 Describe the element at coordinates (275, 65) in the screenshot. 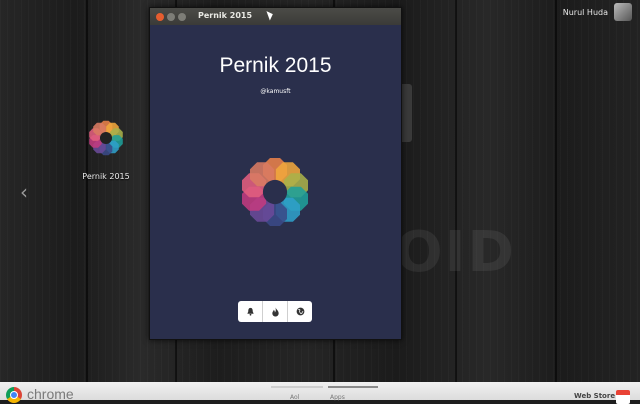

I see `app-title: Pernik 2015` at that location.